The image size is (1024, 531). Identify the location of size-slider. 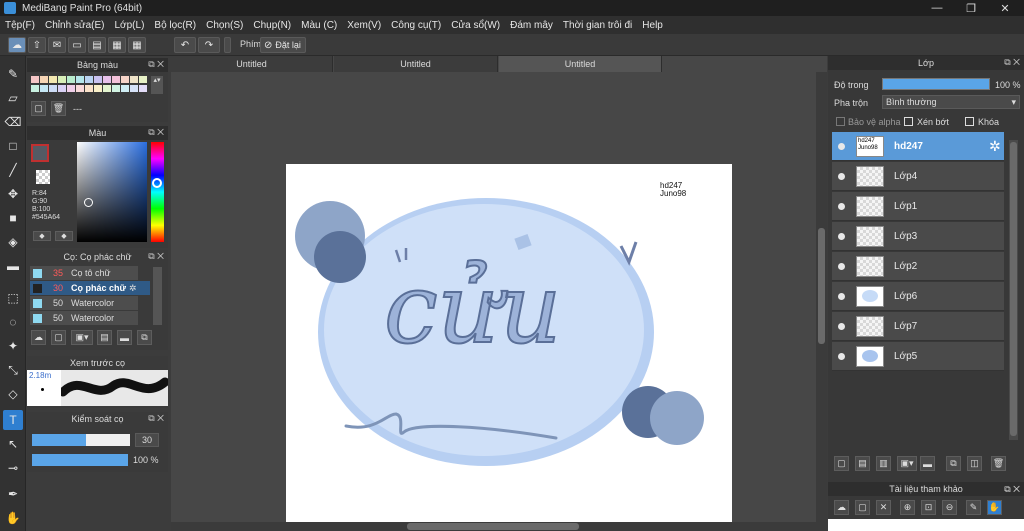
(81, 440).